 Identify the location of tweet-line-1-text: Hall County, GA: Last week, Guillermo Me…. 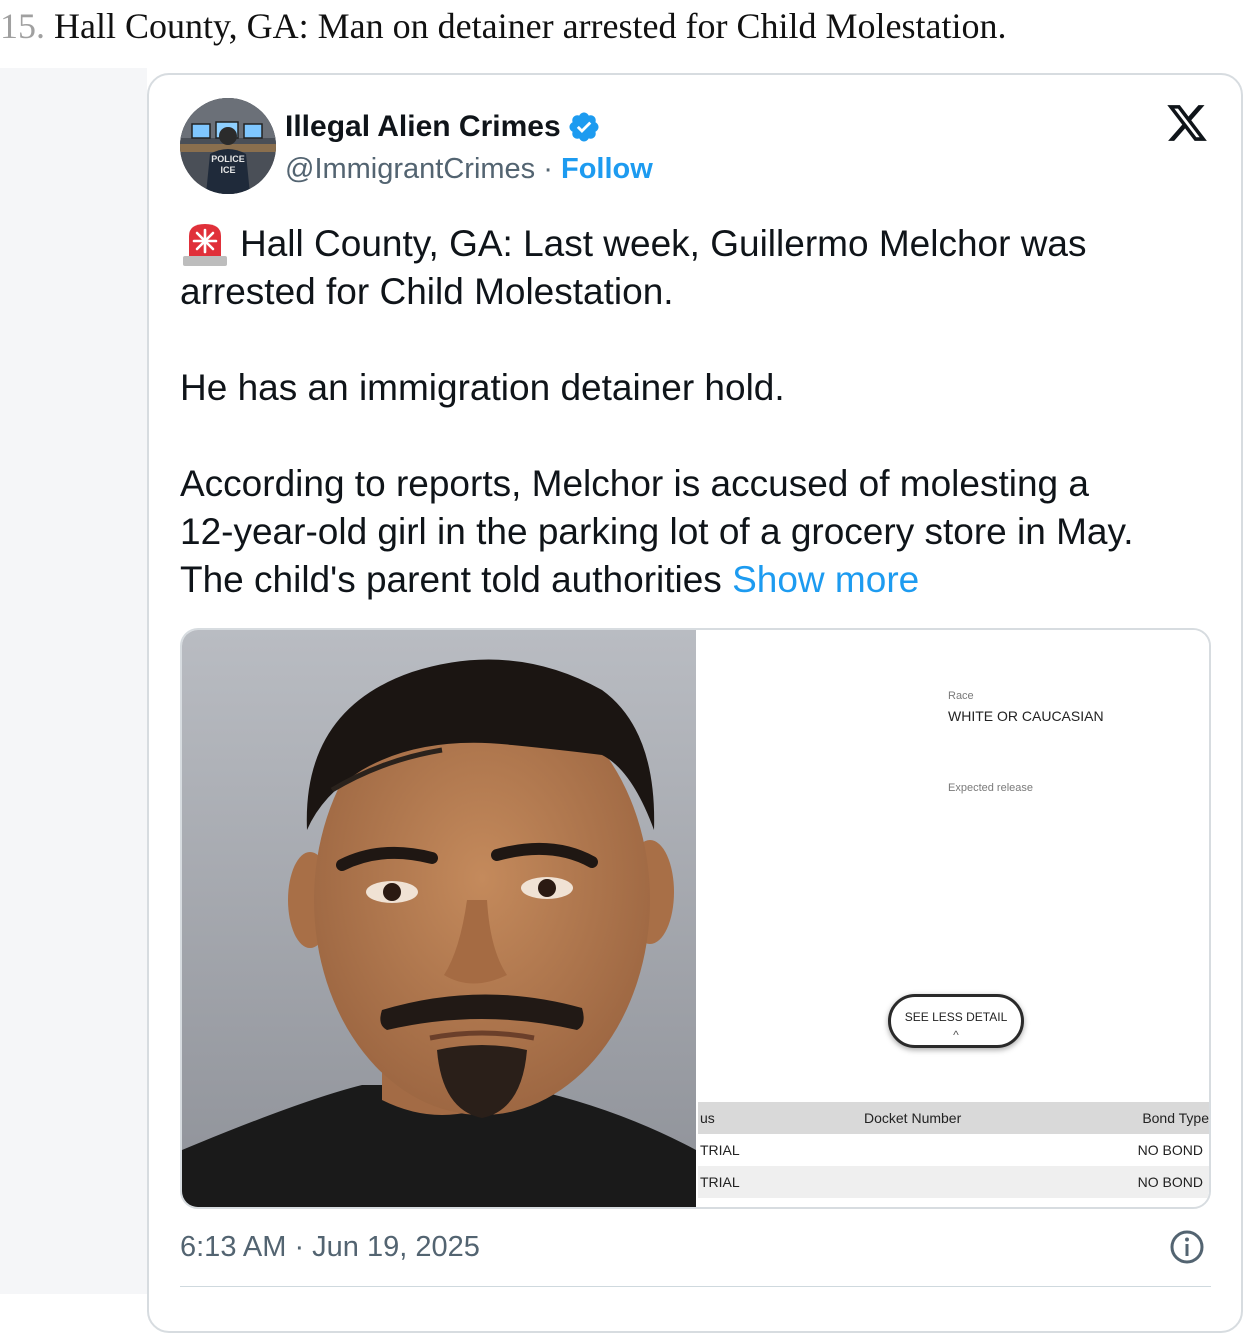
(663, 243).